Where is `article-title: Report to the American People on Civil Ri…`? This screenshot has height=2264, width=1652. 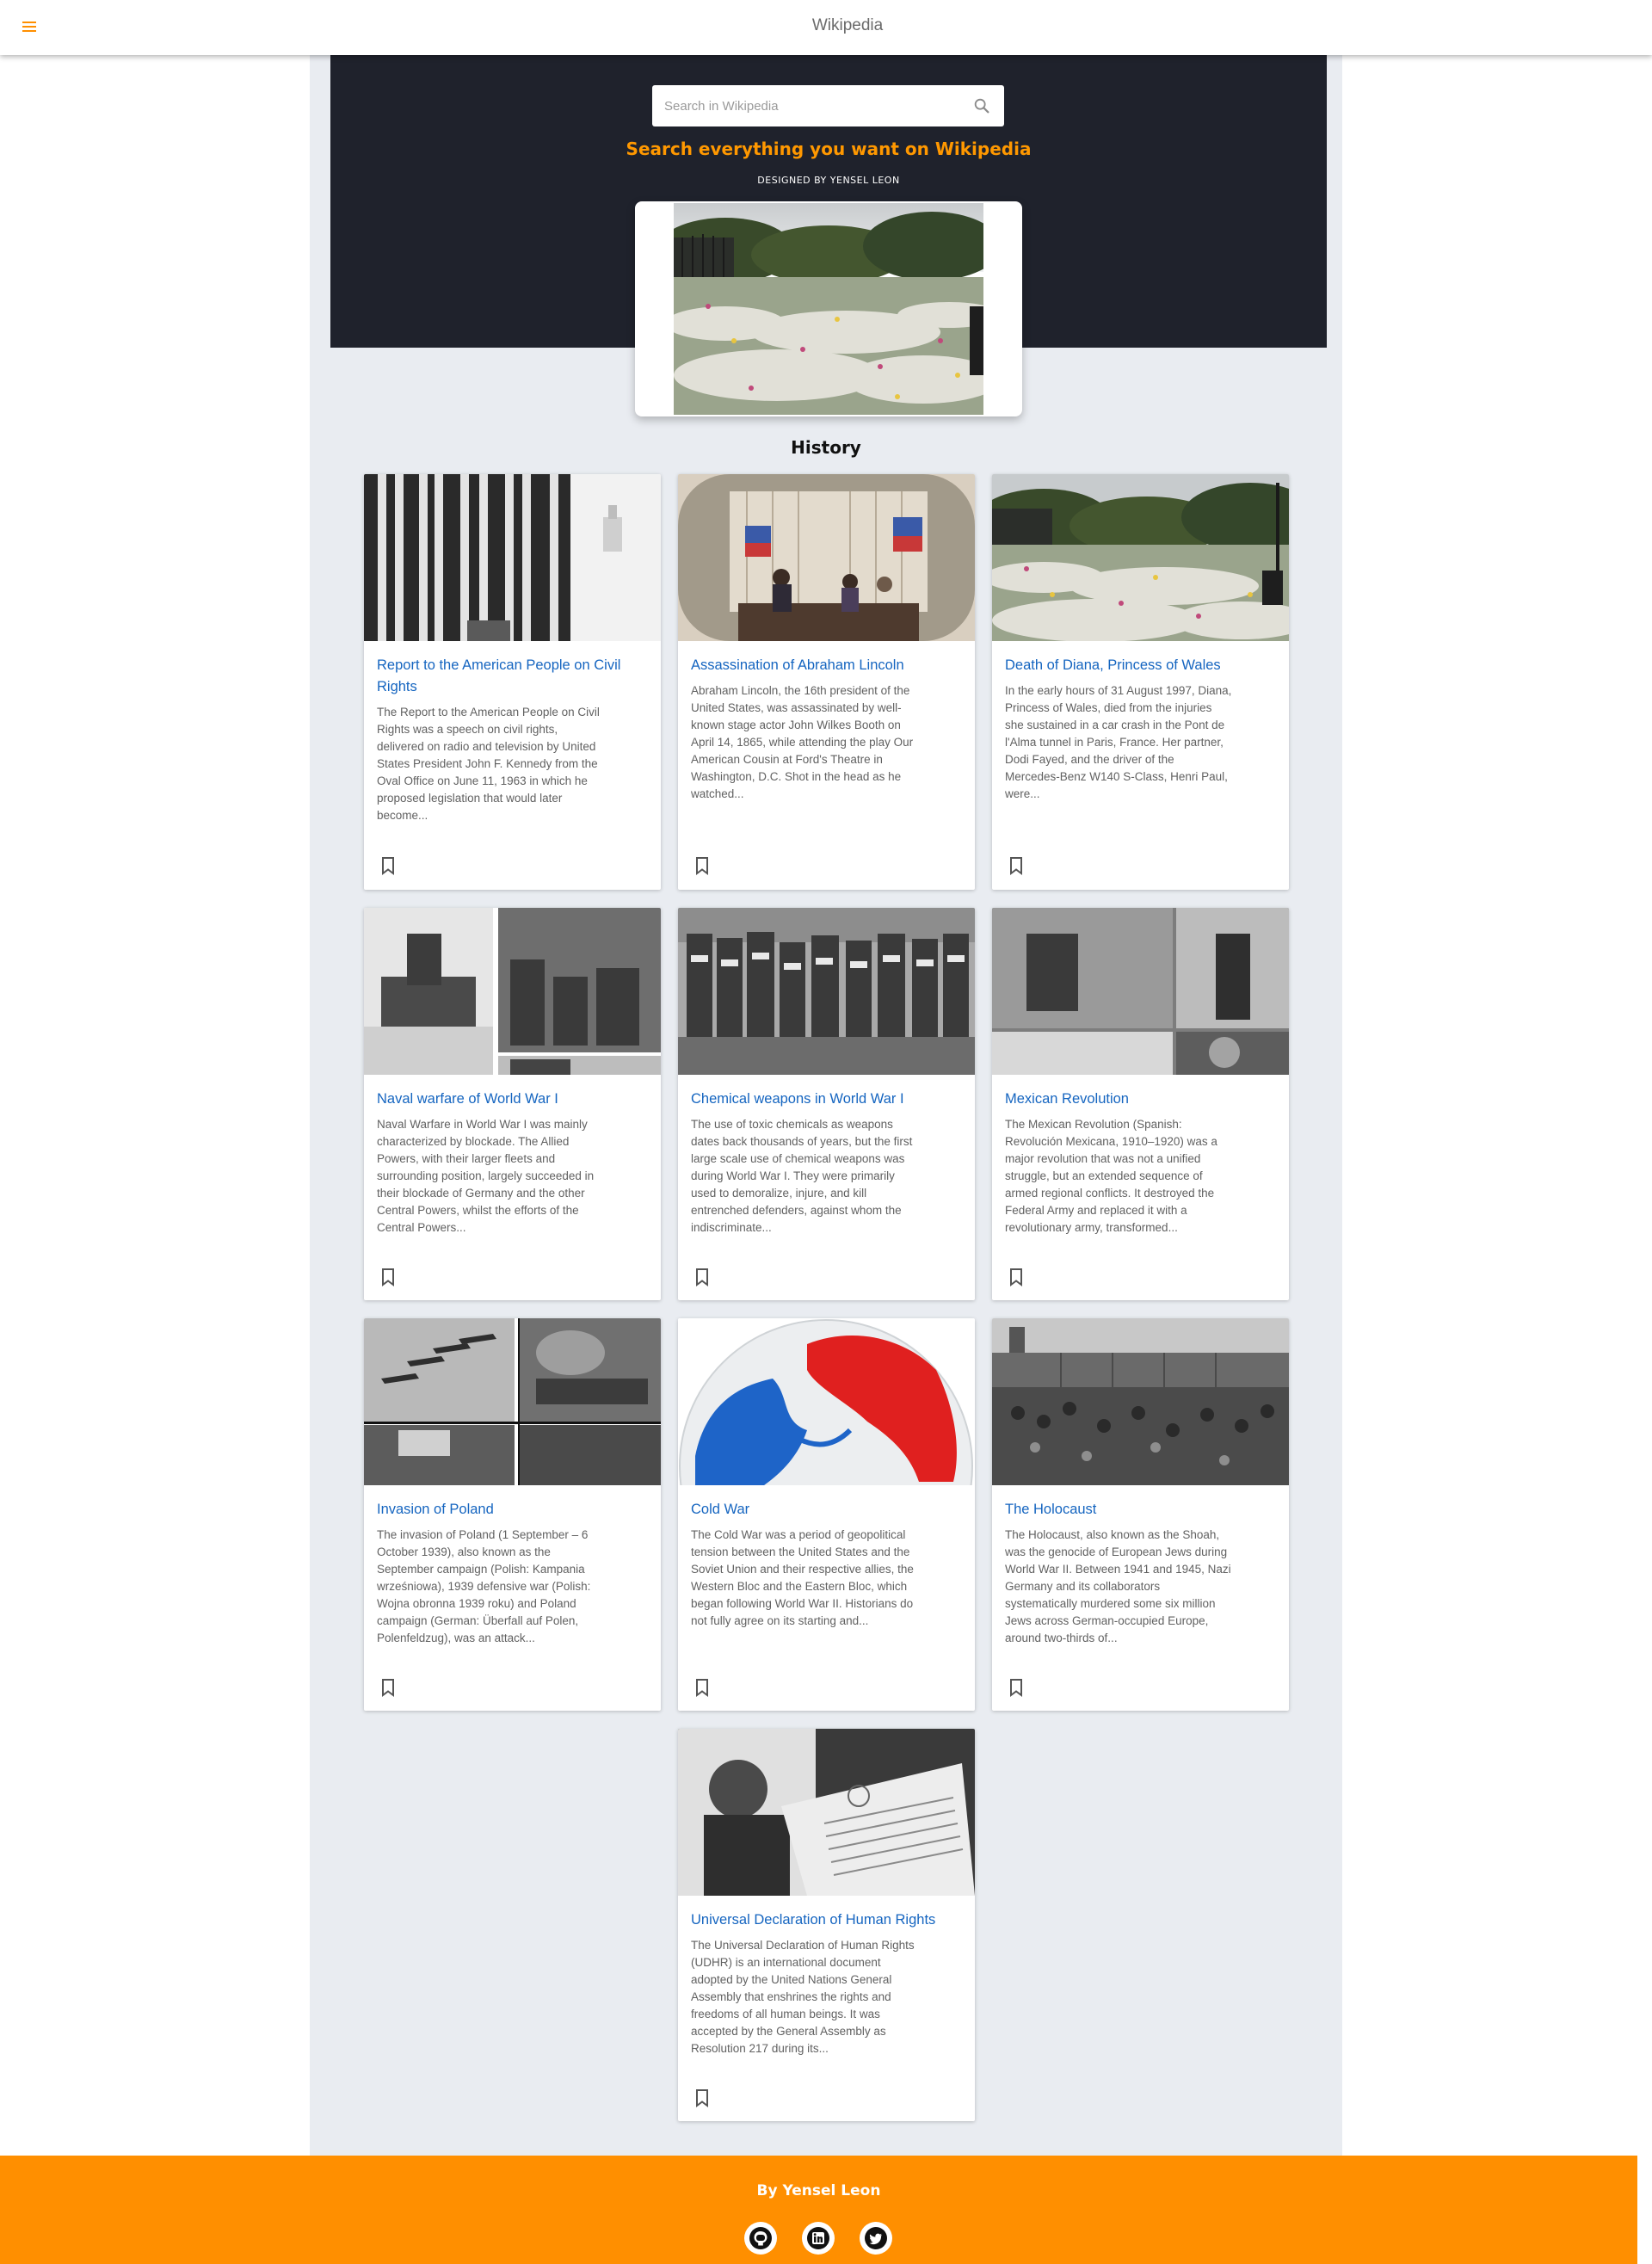
article-title: Report to the American People on Civil Ri… is located at coordinates (513, 676).